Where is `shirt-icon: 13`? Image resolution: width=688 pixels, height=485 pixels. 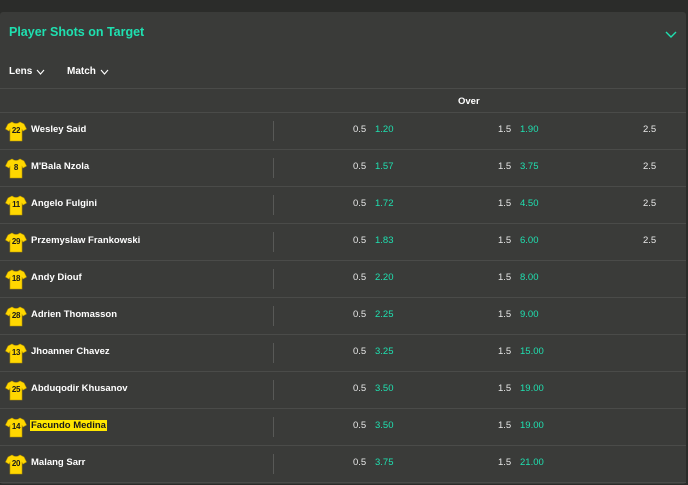 shirt-icon: 13 is located at coordinates (16, 353).